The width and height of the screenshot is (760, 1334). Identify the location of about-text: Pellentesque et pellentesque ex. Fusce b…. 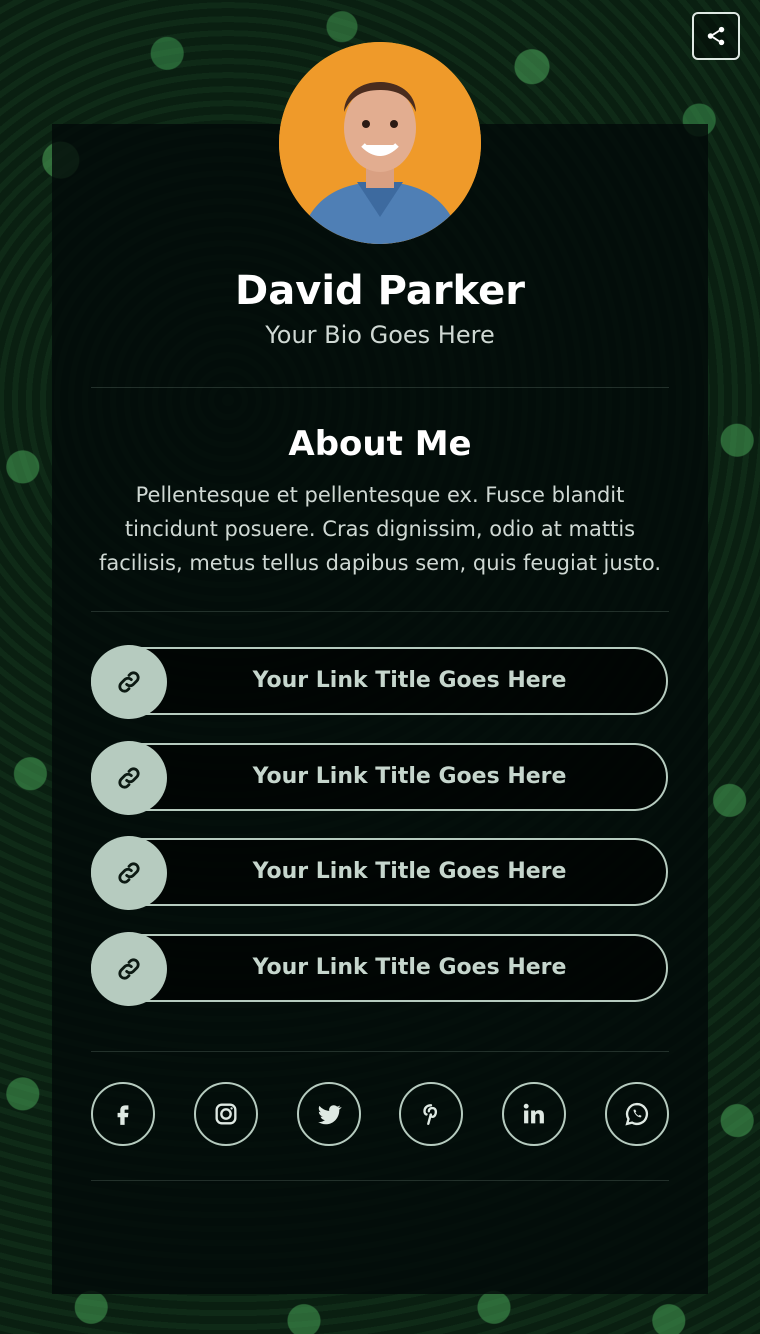
(380, 529).